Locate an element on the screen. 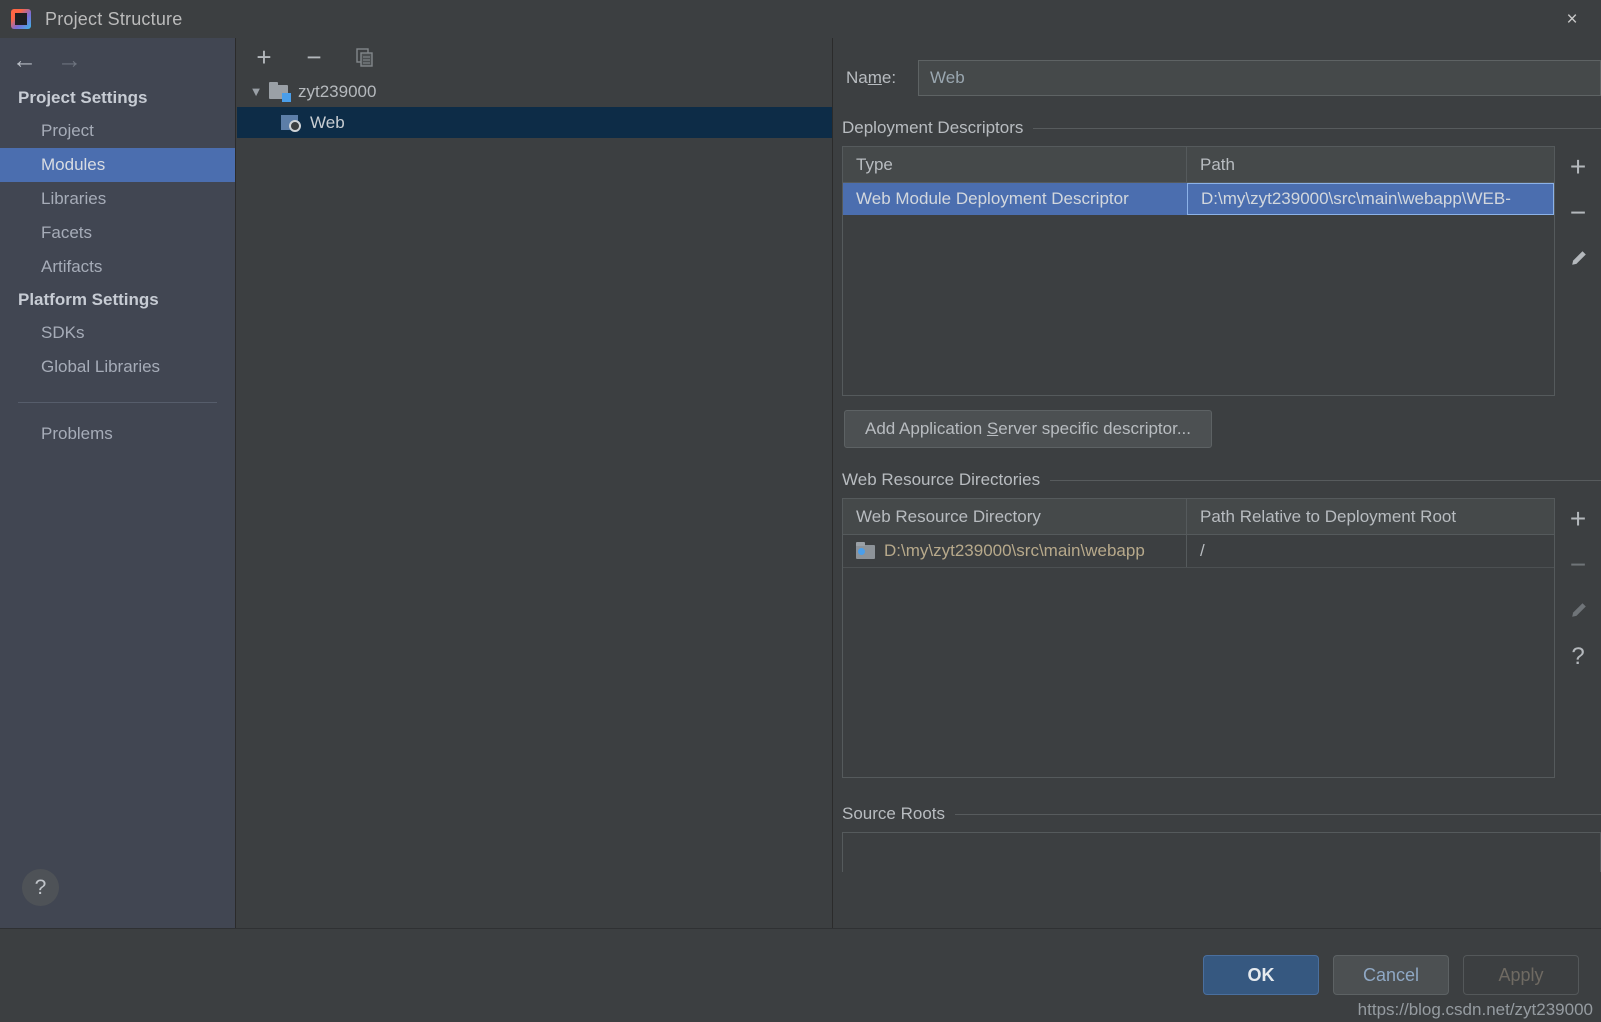 The width and height of the screenshot is (1601, 1022). cell-directory-label: D:\my\zyt239000\src\main\webapp is located at coordinates (1014, 550).